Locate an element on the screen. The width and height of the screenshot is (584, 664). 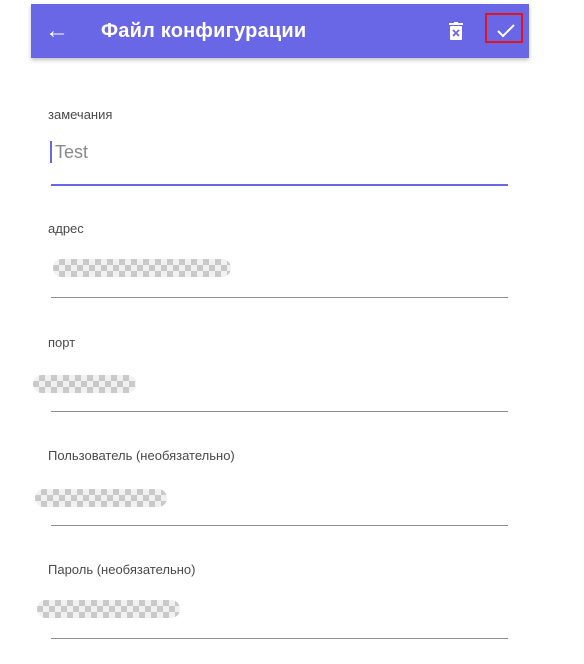
page-title: Файл конфигурации is located at coordinates (204, 30).